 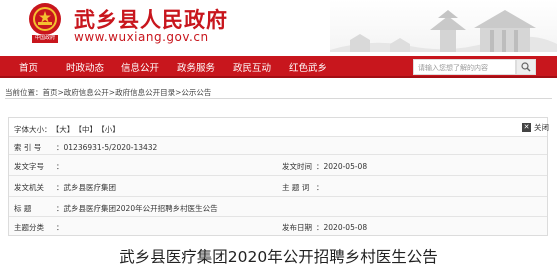 What do you see at coordinates (278, 67) in the screenshot?
I see `main-nav: 首页 时政动态 信息公开 政务服务 政民互动 红色武乡 请输入您想了解的内容` at bounding box center [278, 67].